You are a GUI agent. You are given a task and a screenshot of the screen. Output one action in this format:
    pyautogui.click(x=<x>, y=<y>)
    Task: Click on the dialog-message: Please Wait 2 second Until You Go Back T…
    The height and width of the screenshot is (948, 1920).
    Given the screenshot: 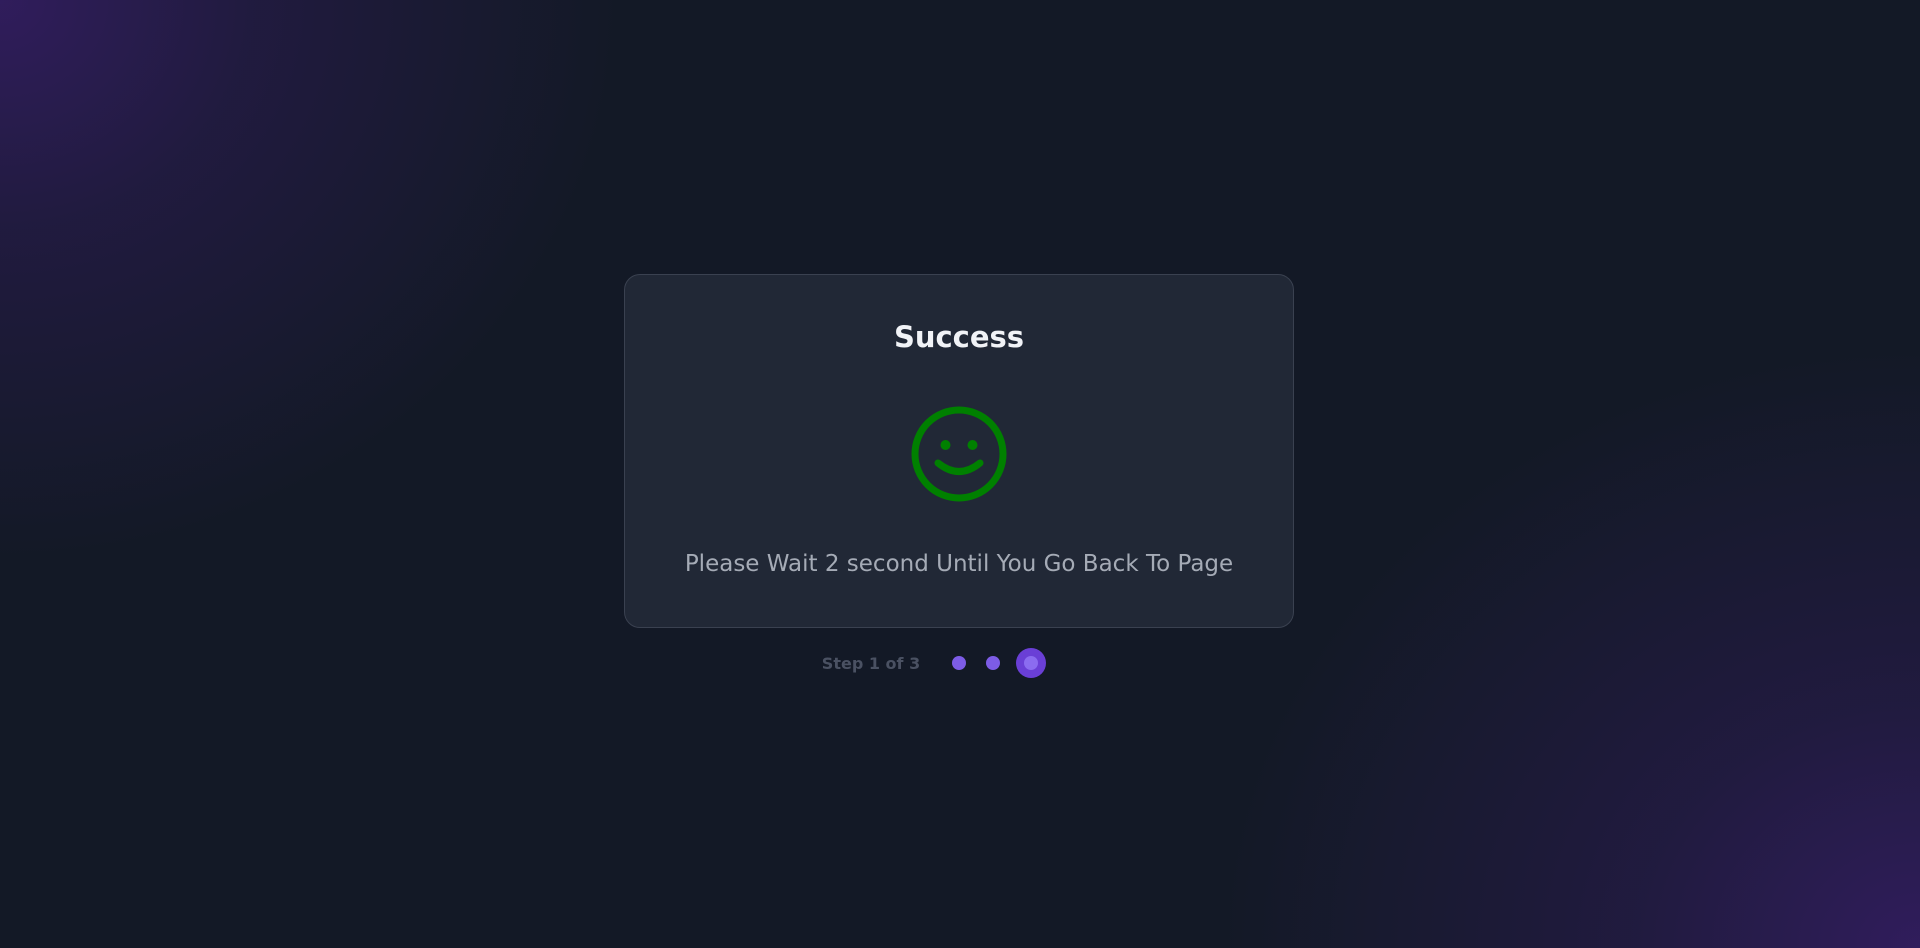 What is the action you would take?
    pyautogui.click(x=959, y=564)
    